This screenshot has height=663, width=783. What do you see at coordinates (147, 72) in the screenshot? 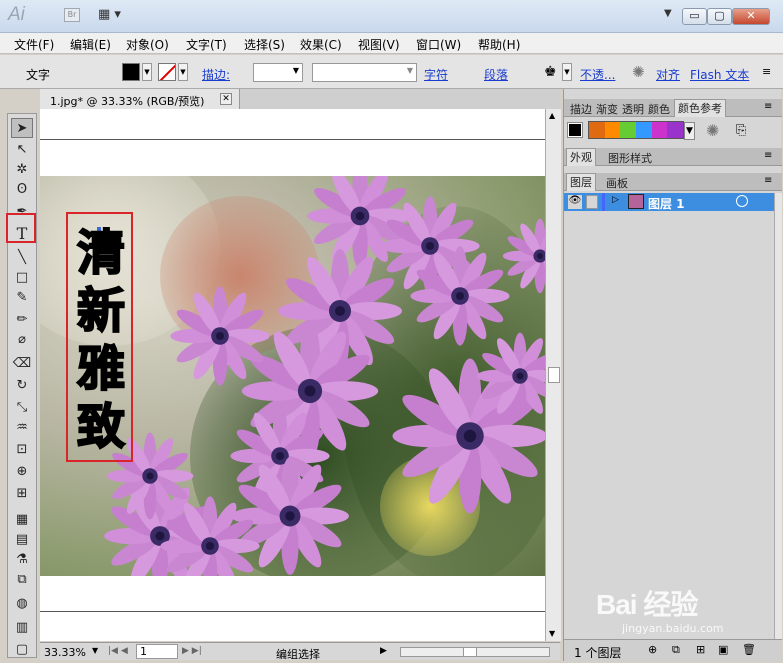
I see `fill-dropdown-icon: ▼` at bounding box center [147, 72].